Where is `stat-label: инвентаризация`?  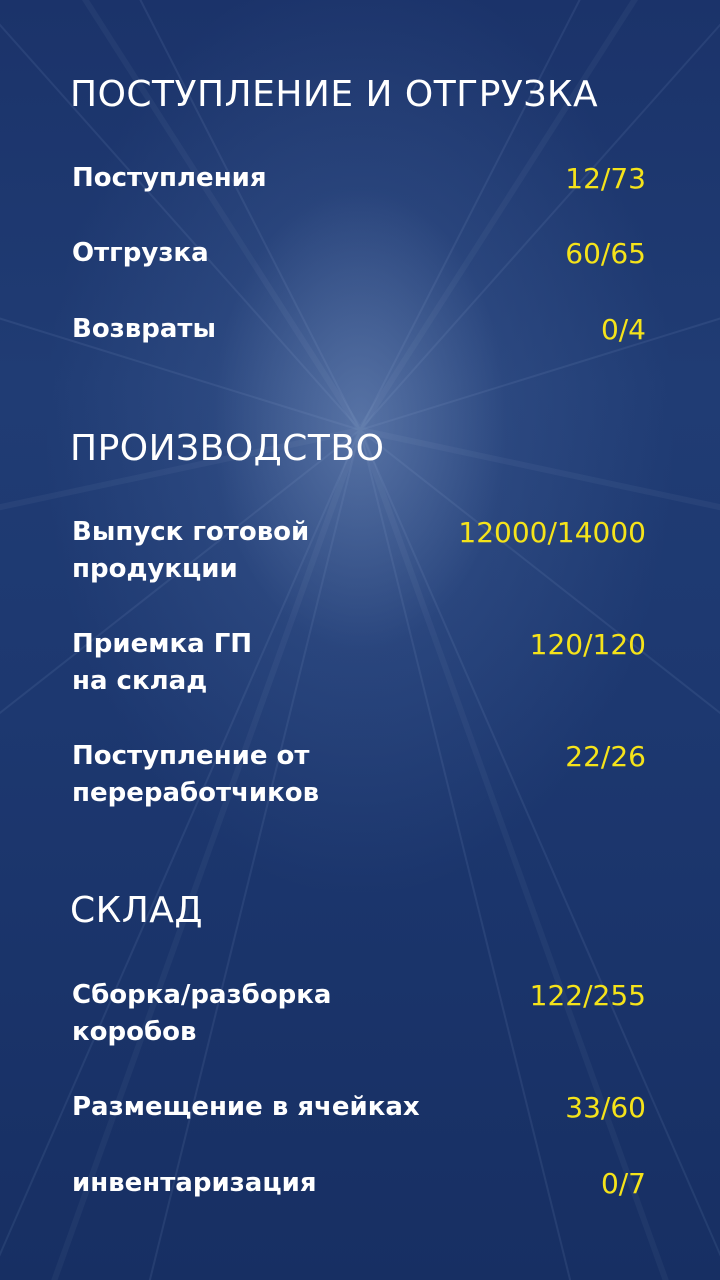
stat-label: инвентаризация is located at coordinates (194, 1183).